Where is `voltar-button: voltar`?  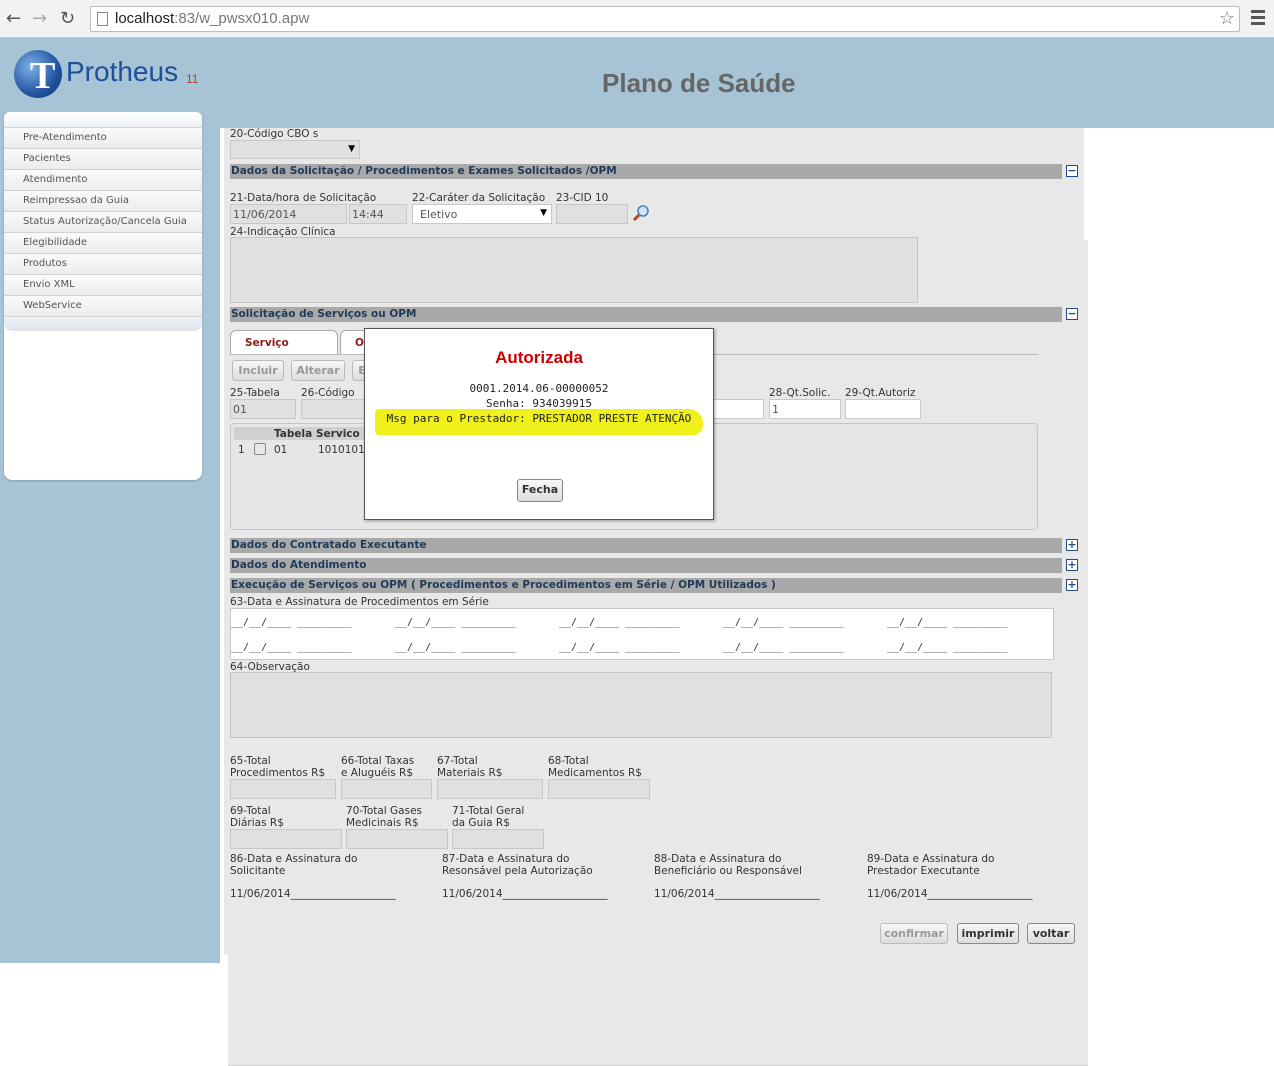
voltar-button: voltar is located at coordinates (1051, 933).